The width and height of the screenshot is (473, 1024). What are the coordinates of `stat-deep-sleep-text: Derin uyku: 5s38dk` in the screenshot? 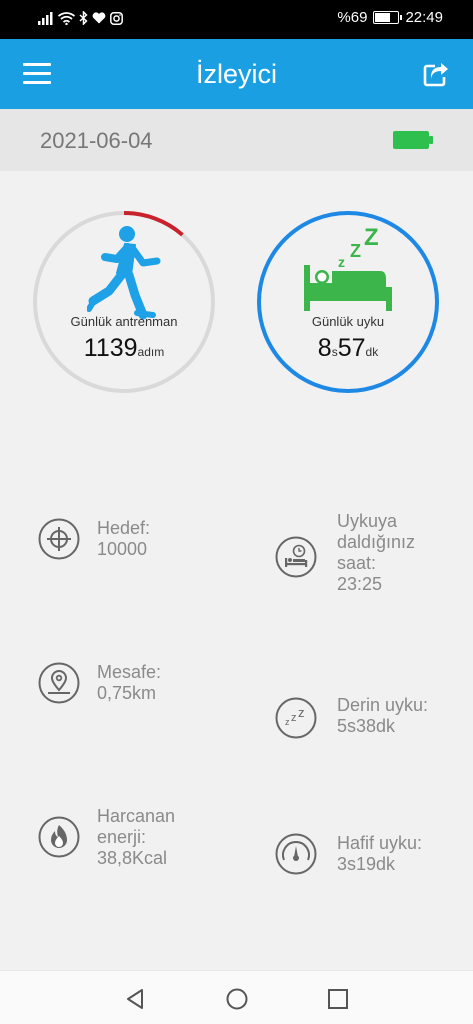 It's located at (402, 716).